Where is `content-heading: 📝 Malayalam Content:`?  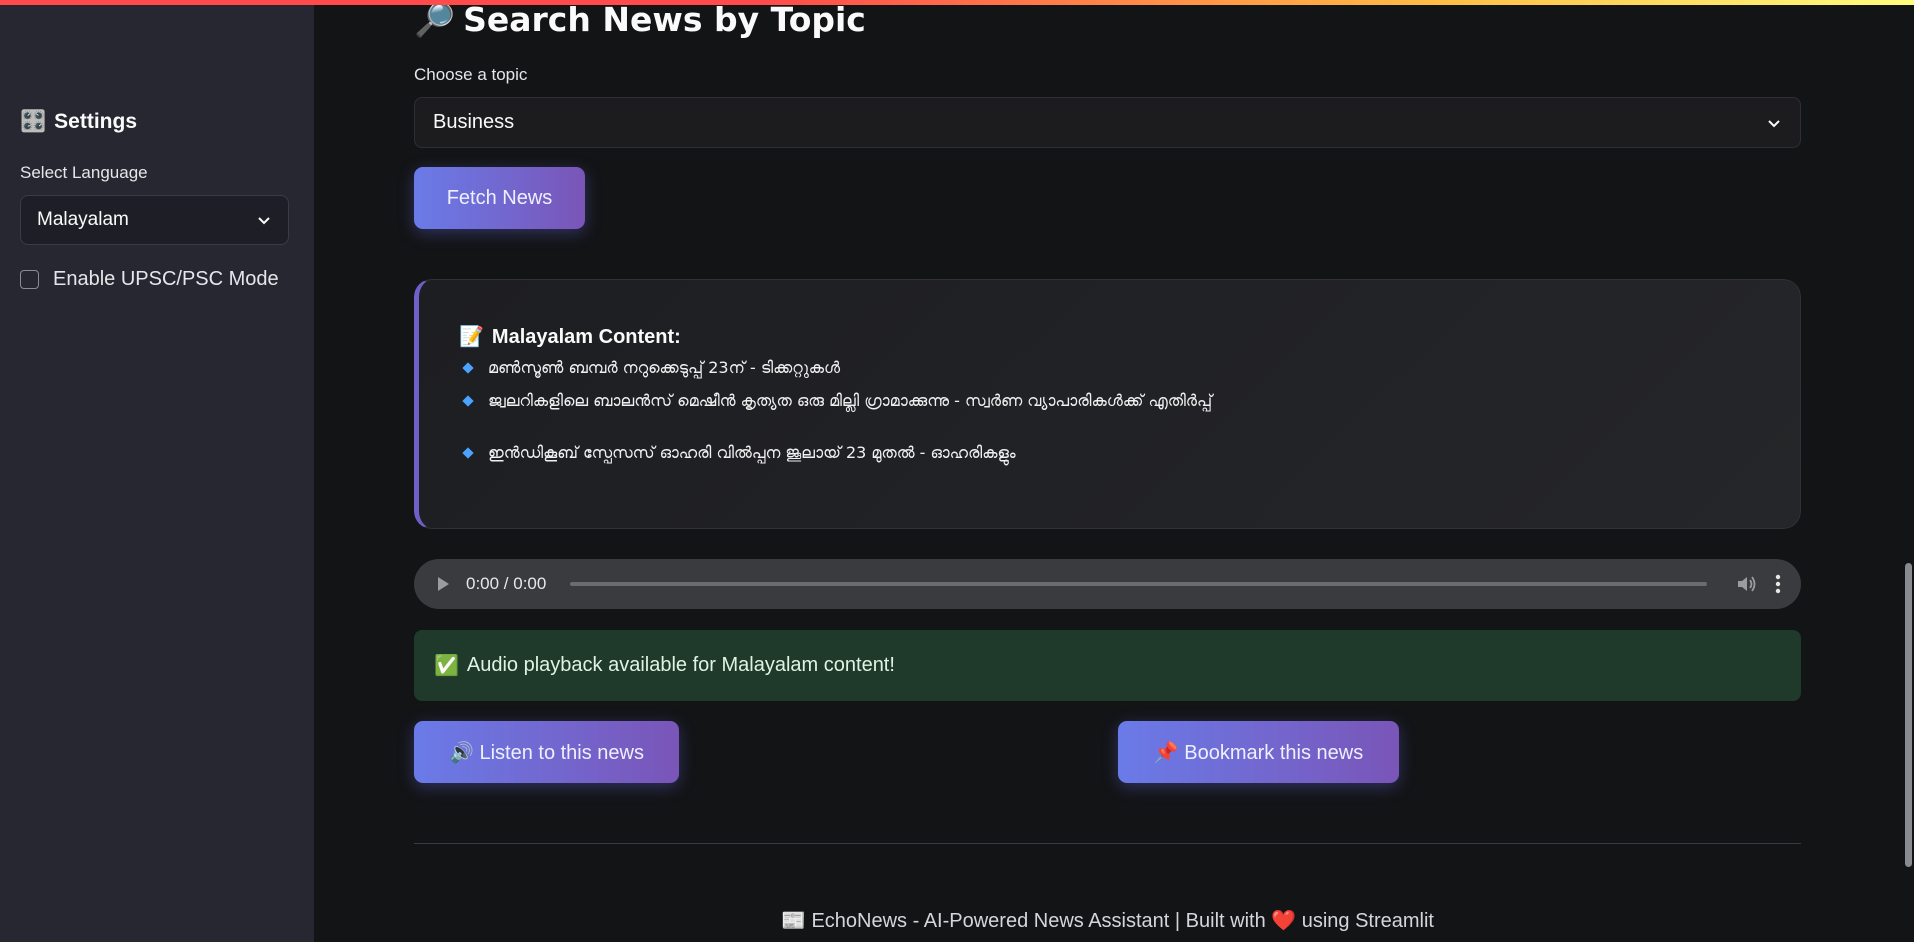 content-heading: 📝 Malayalam Content: is located at coordinates (570, 336).